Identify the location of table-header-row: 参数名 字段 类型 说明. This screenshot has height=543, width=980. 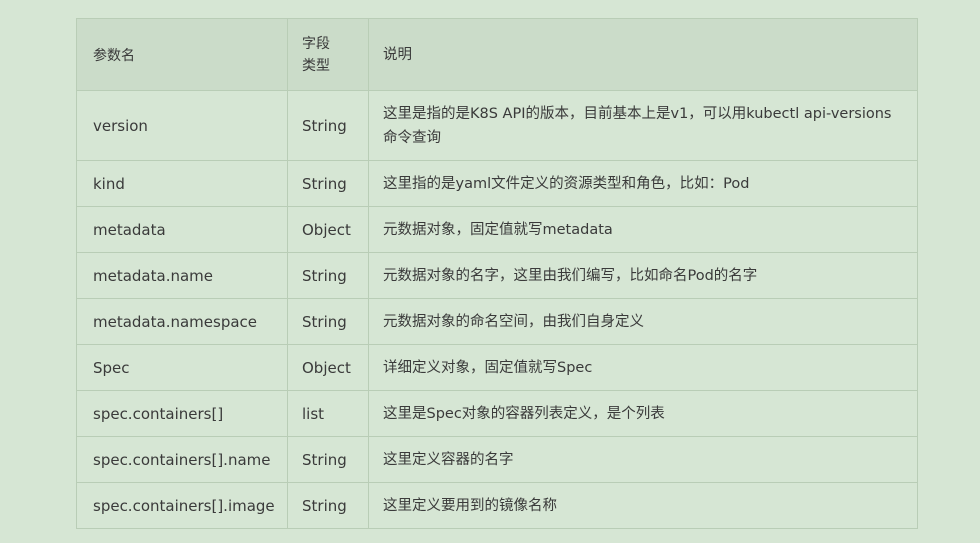
(497, 54).